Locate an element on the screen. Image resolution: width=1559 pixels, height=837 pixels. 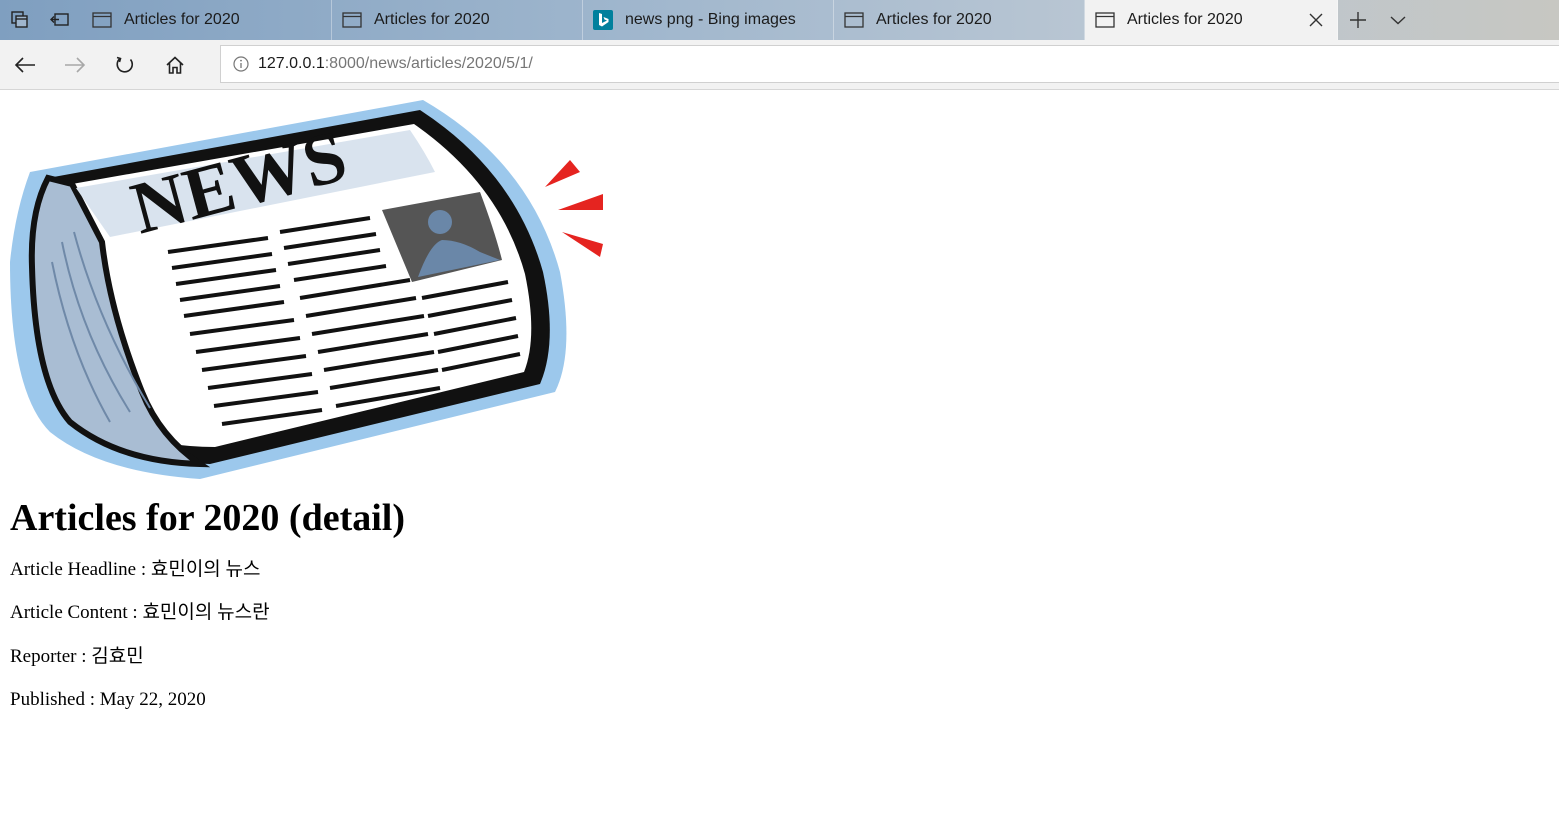
tab-articles-1: Articles for 2020 is located at coordinates (207, 20).